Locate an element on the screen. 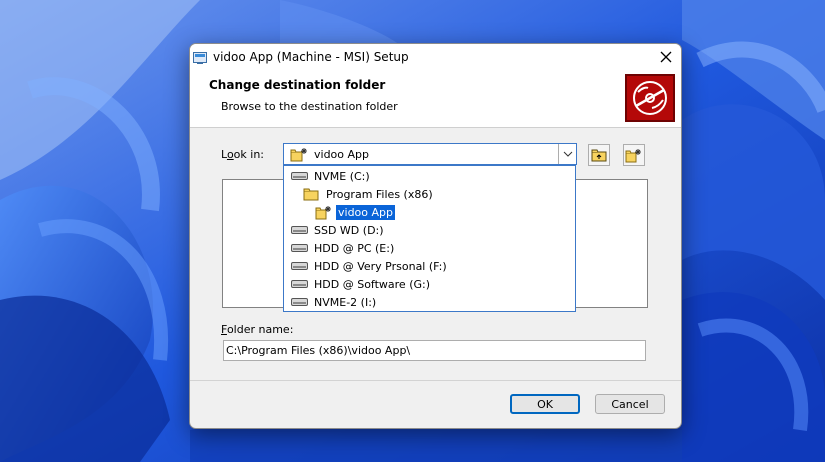 This screenshot has width=825, height=462. chevron-down-icon is located at coordinates (567, 154).